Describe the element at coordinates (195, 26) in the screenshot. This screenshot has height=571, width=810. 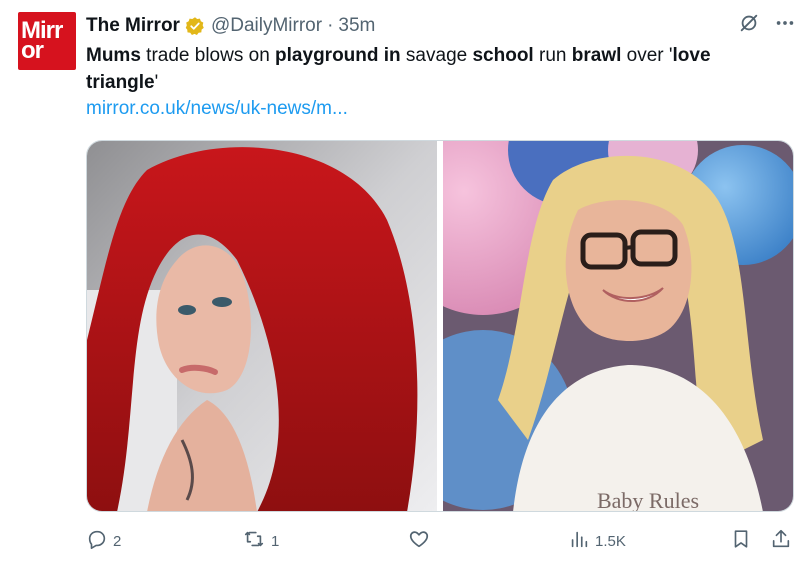
I see `verified-badge-icon` at that location.